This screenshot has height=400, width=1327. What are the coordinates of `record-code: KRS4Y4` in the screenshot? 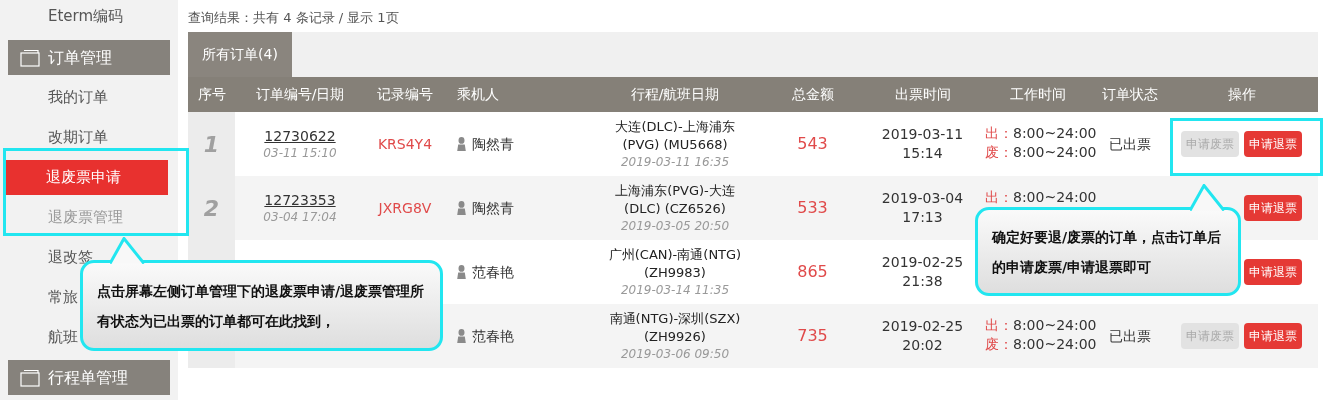 It's located at (405, 144).